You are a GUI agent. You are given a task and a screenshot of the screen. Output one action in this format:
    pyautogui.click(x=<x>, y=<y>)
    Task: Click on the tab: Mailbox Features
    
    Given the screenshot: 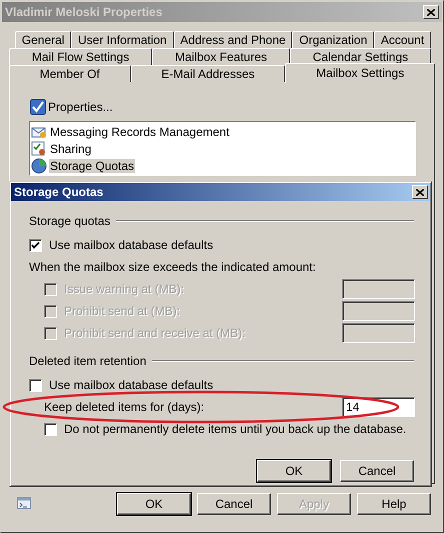 What is the action you would take?
    pyautogui.click(x=221, y=56)
    